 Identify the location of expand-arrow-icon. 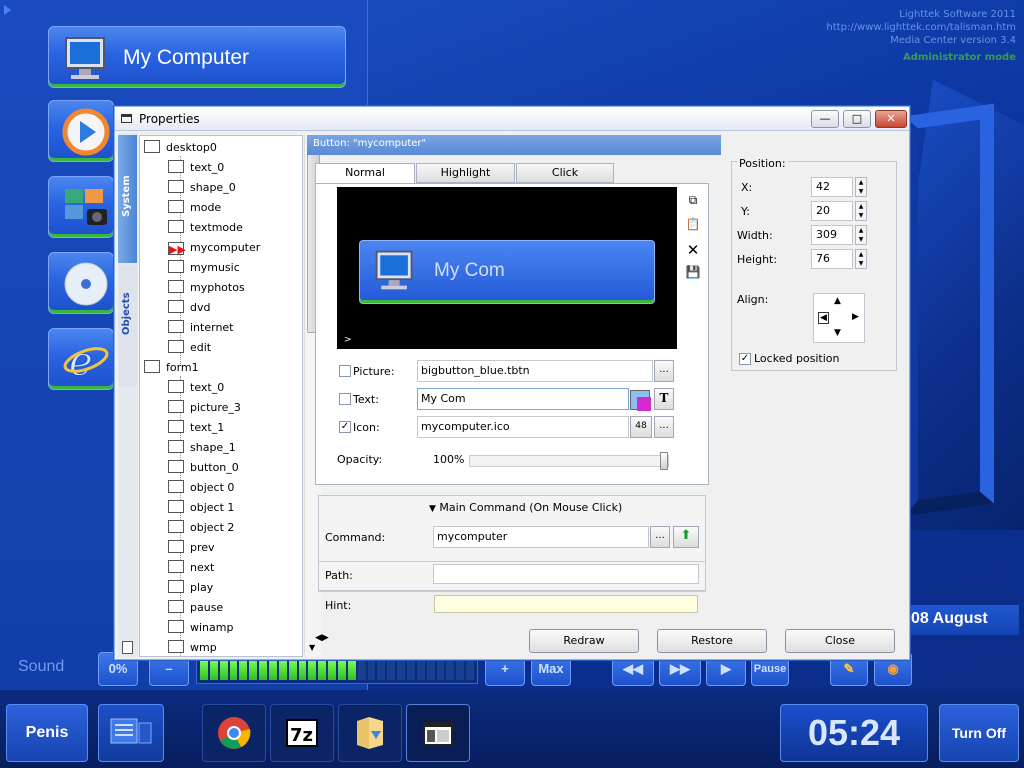
(7, 10).